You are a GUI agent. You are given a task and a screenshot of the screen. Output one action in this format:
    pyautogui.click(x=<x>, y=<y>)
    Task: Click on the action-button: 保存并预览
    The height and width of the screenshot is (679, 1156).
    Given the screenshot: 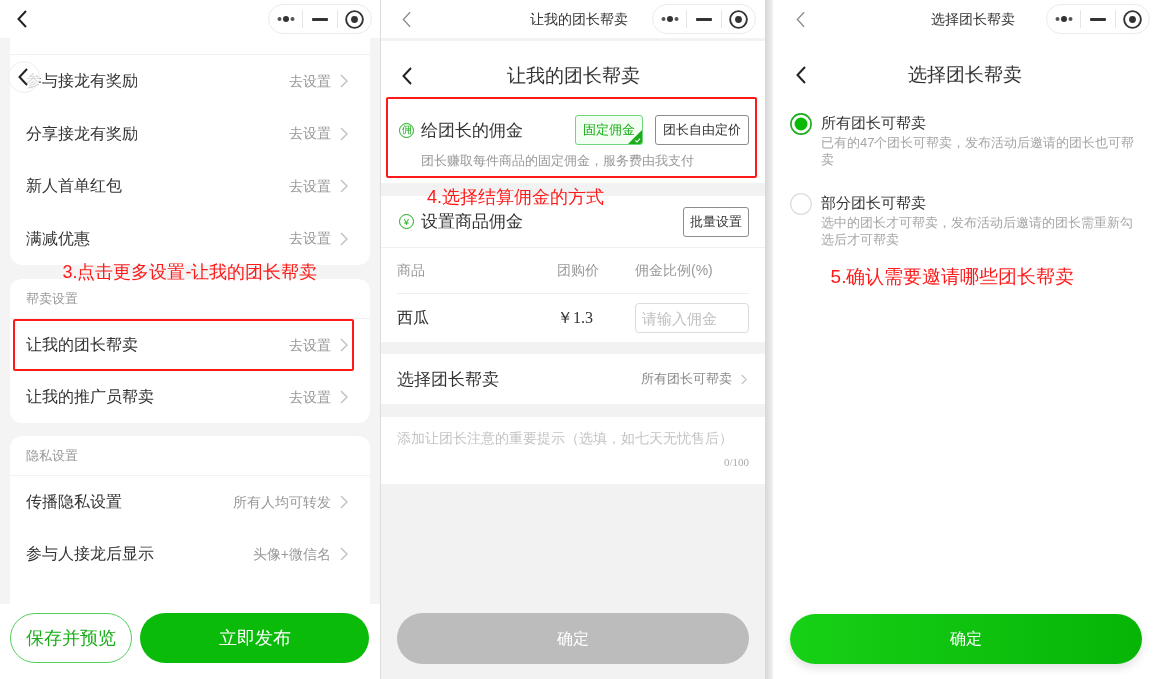 What is the action you would take?
    pyautogui.click(x=71, y=638)
    